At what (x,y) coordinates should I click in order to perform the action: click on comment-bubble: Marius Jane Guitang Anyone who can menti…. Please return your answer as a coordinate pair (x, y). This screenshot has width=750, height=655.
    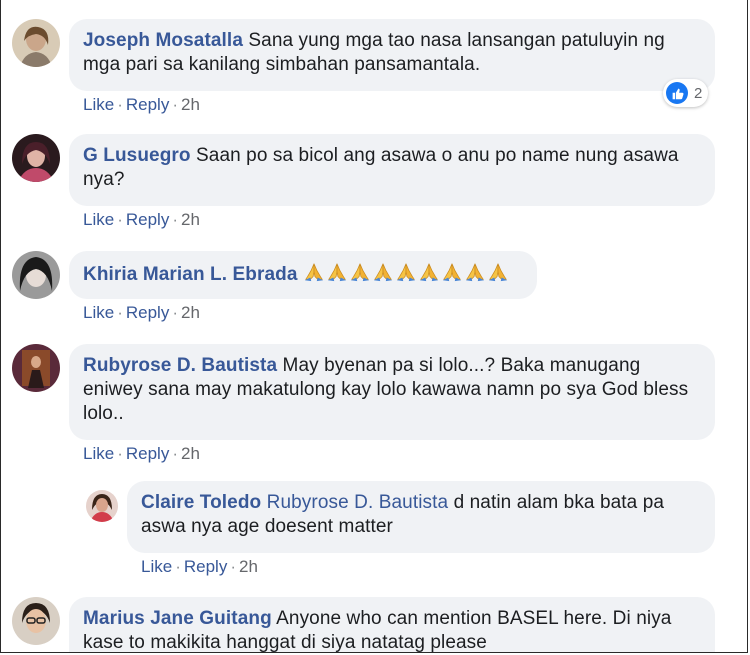
    Looking at the image, I should click on (392, 624).